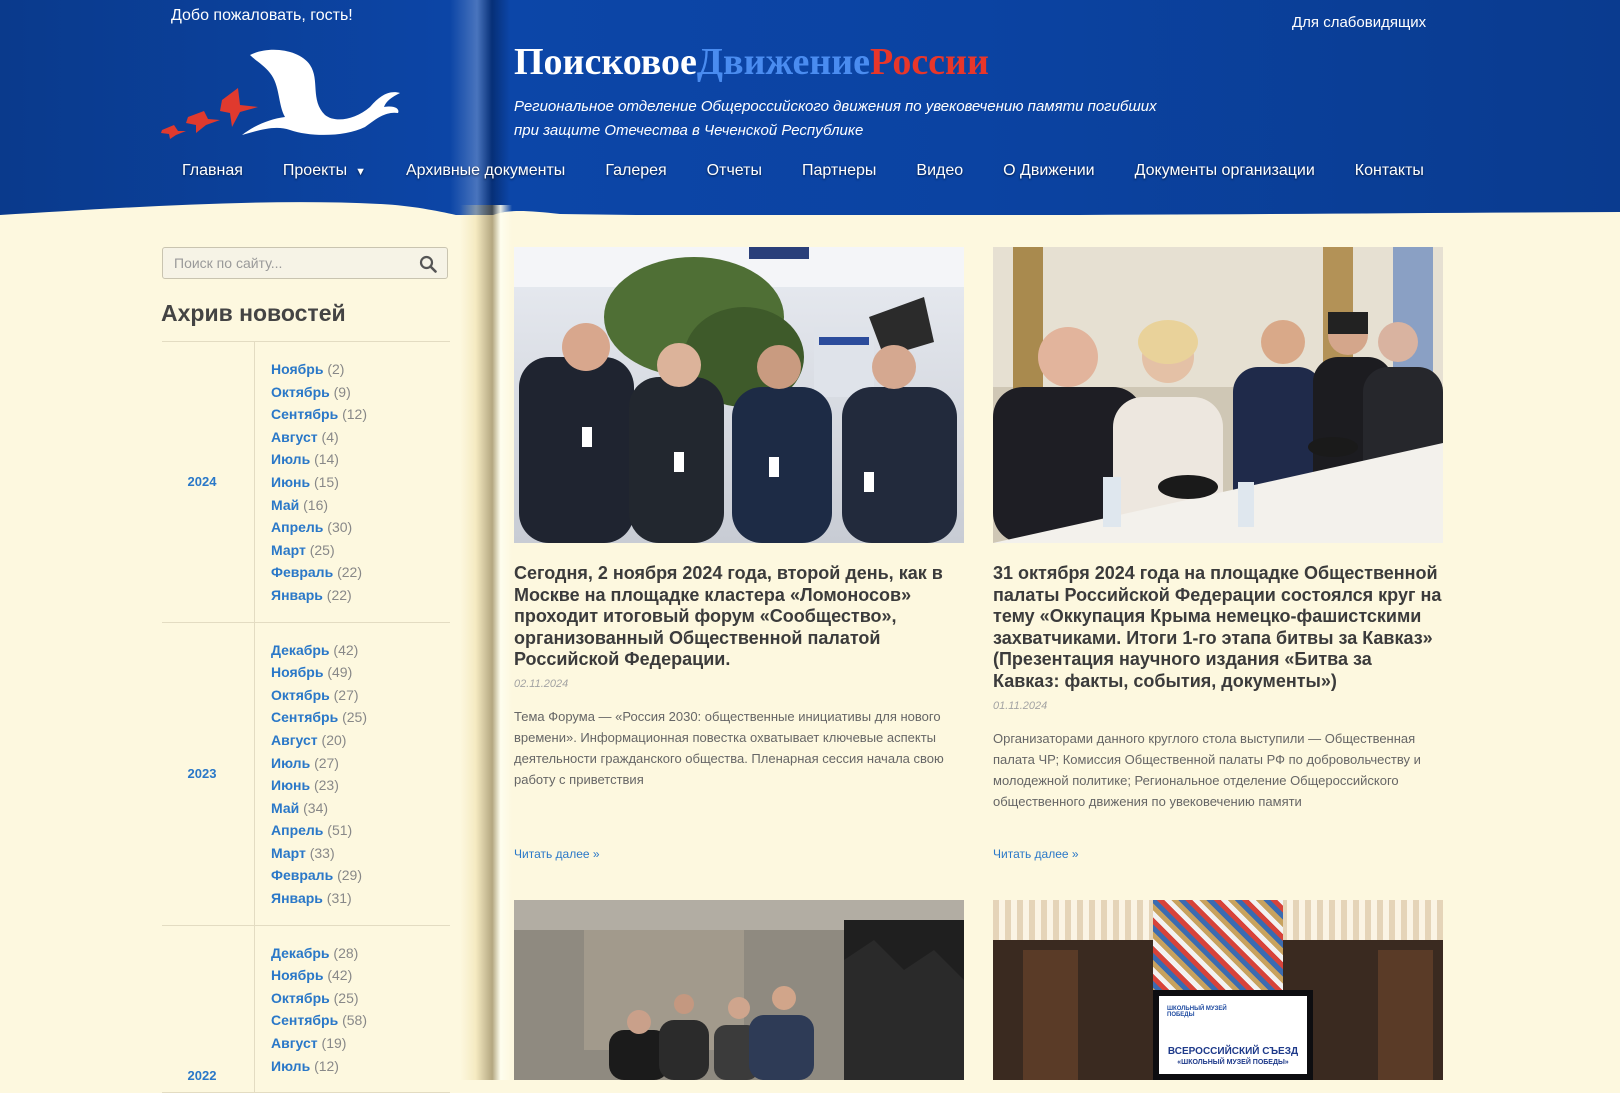  Describe the element at coordinates (929, 62) in the screenshot. I see `site-title-part3: России` at that location.